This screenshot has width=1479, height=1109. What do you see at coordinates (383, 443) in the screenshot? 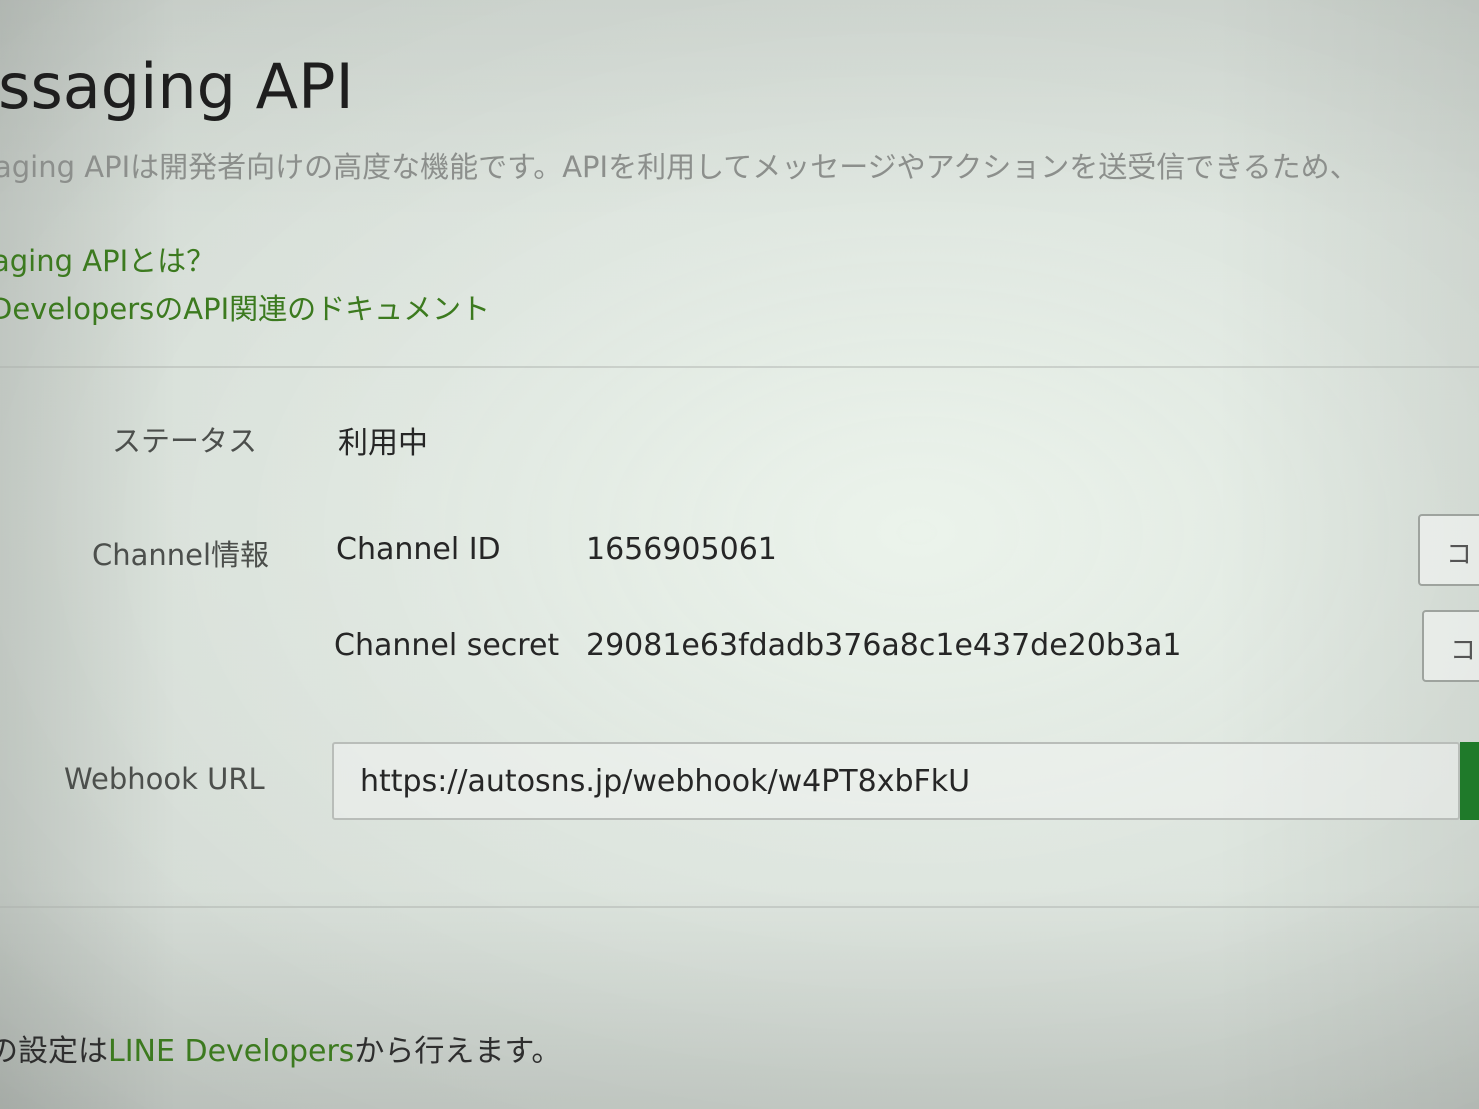
I see `status-value: 利用中` at bounding box center [383, 443].